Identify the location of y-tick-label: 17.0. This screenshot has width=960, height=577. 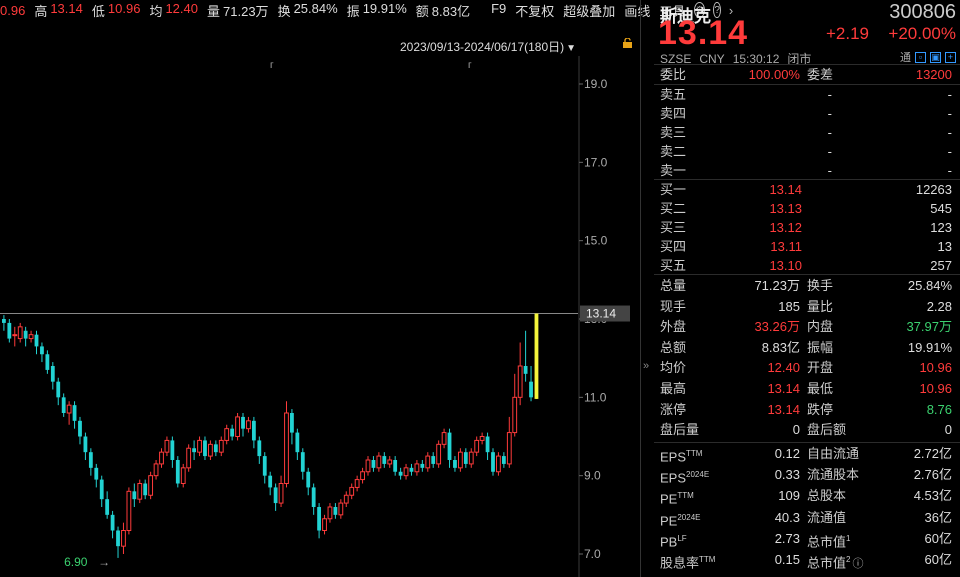
(596, 162).